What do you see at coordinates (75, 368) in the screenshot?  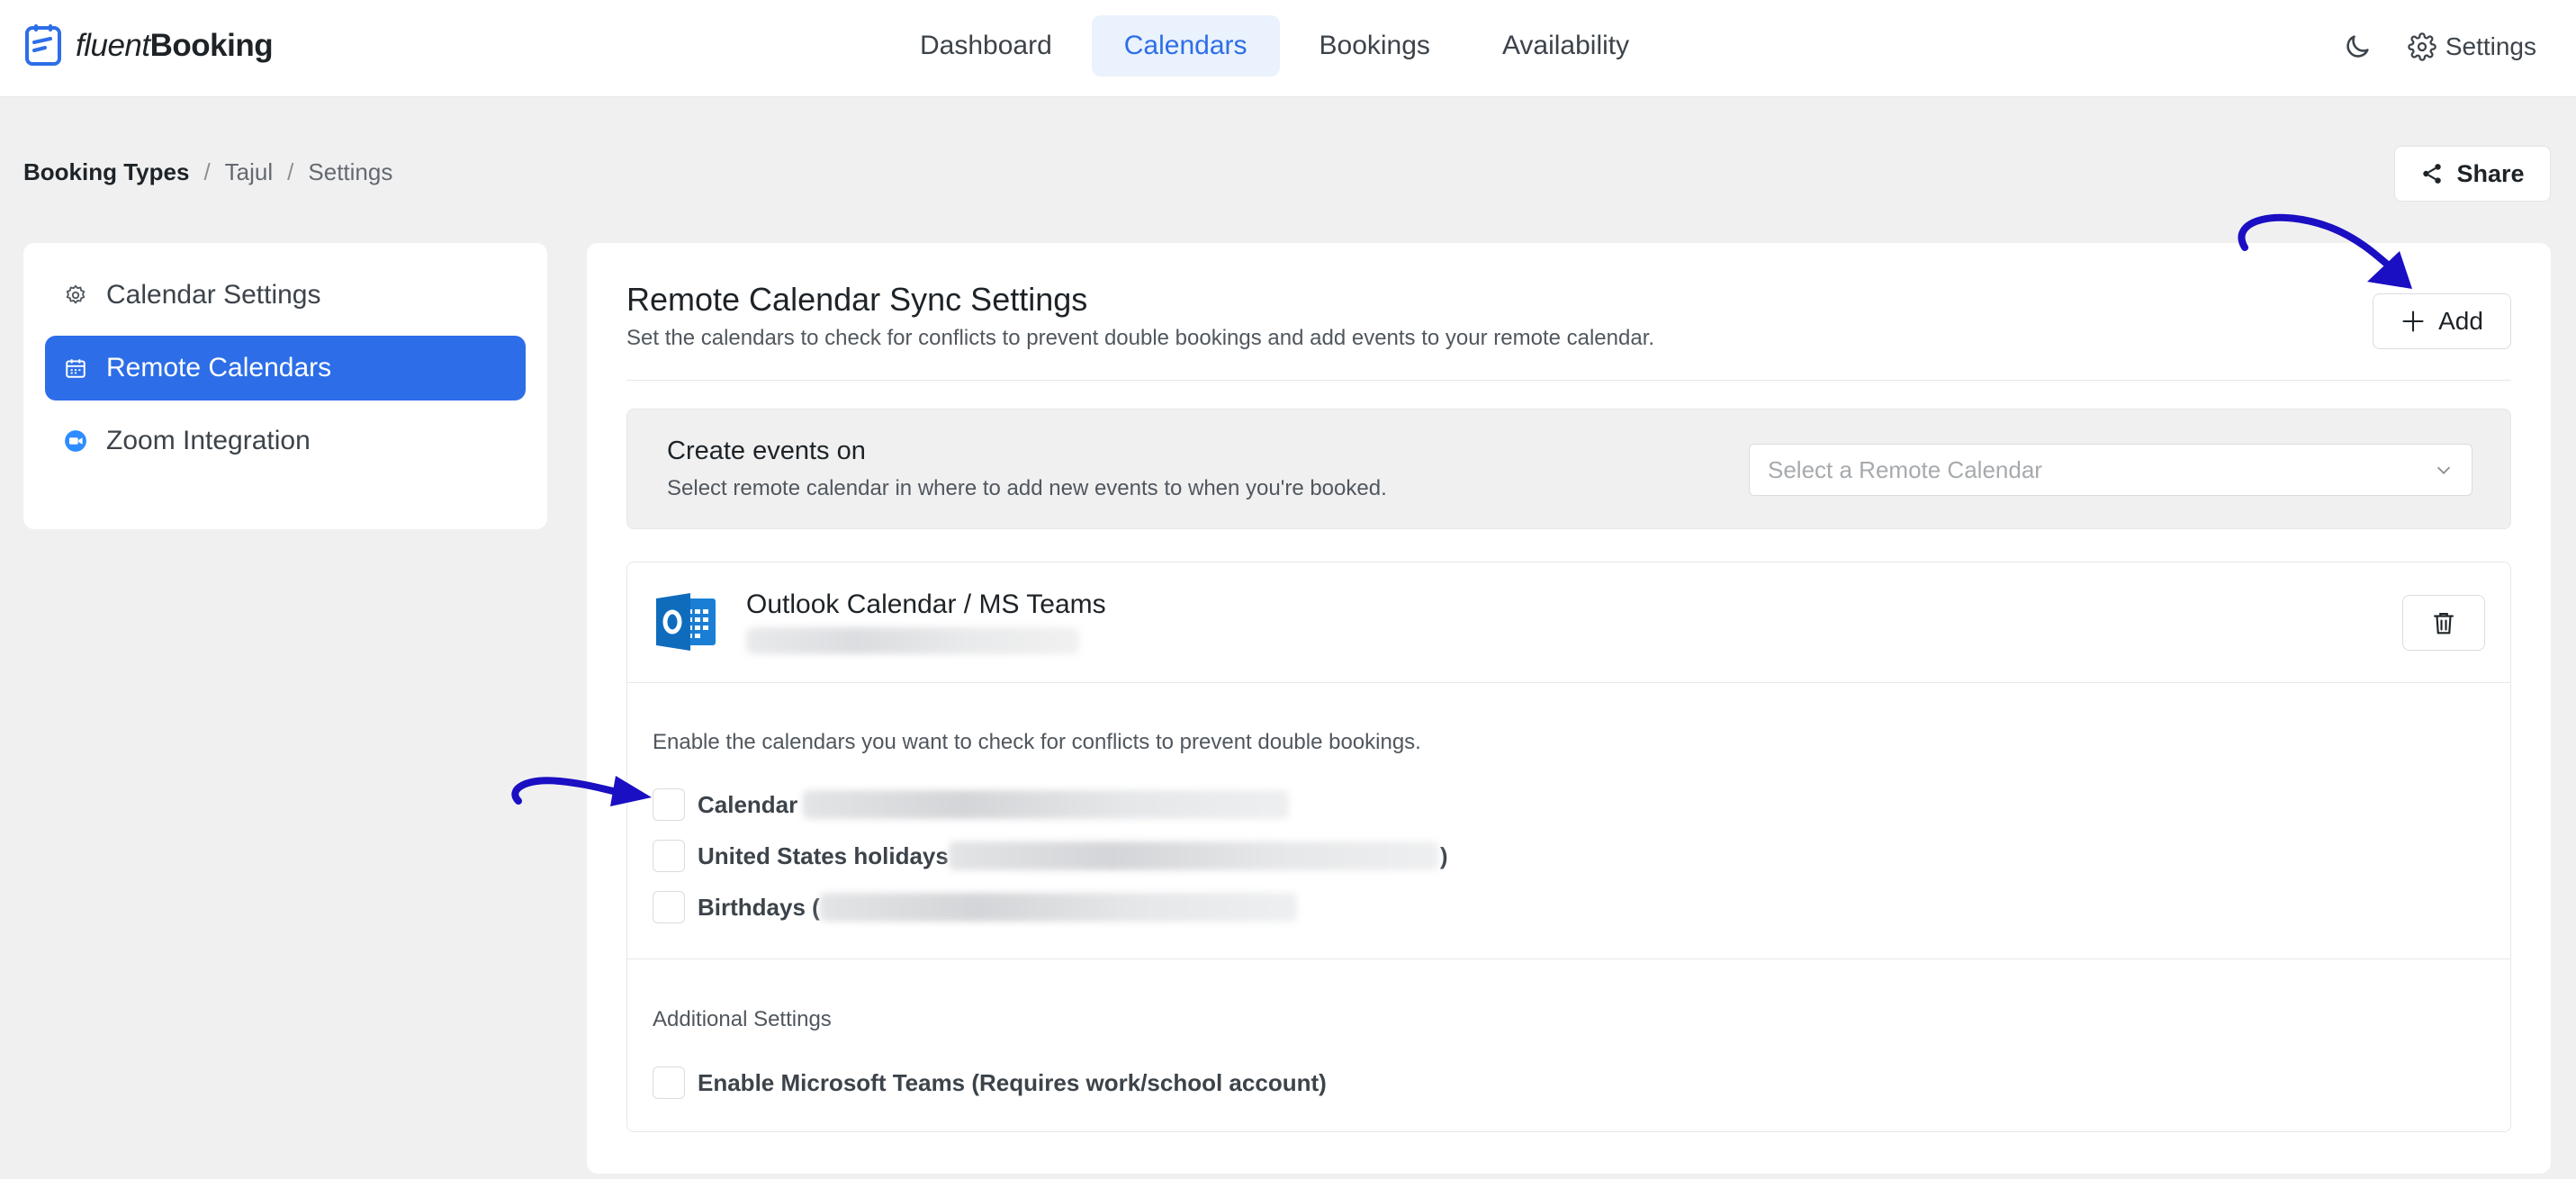 I see `calendar-icon` at bounding box center [75, 368].